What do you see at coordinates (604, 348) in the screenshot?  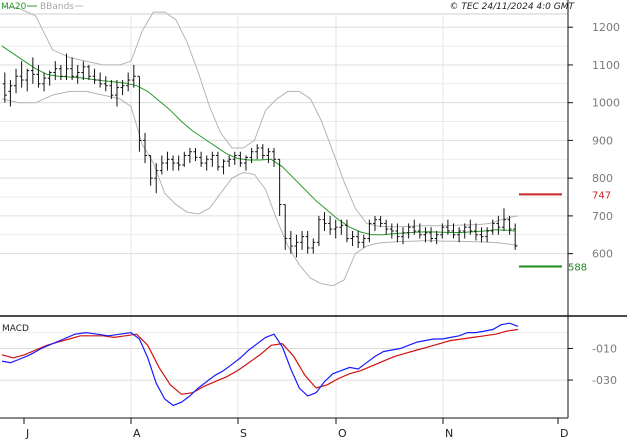 I see `macd-tick-label: -010` at bounding box center [604, 348].